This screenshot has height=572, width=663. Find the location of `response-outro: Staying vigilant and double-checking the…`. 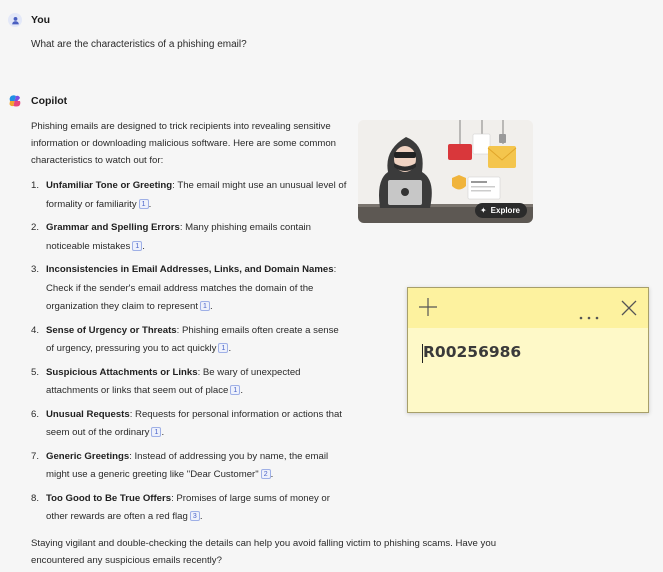

response-outro: Staying vigilant and double-checking the… is located at coordinates (264, 552).